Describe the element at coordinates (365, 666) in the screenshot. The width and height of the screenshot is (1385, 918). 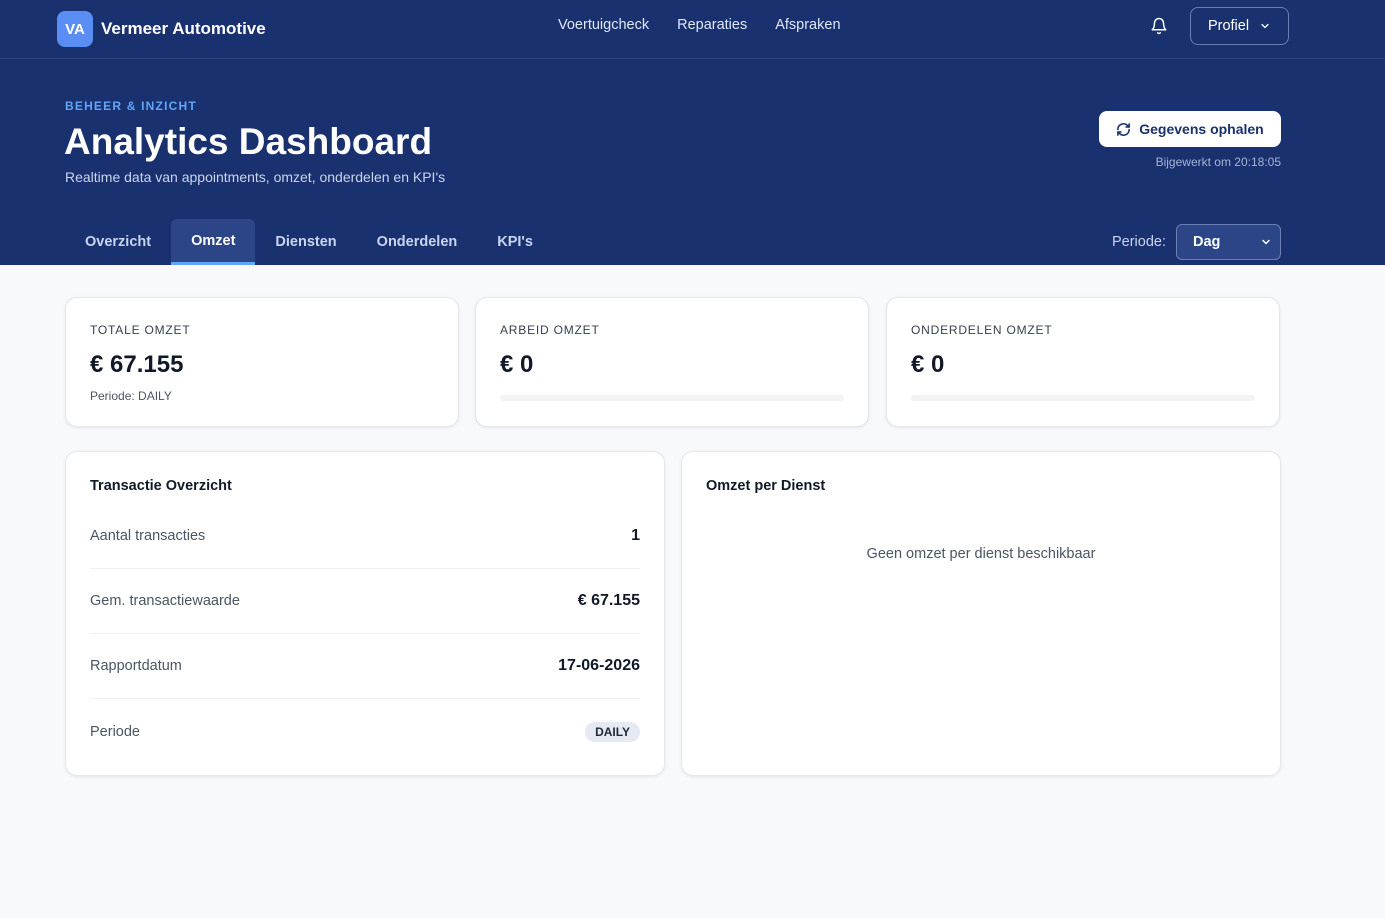
I see `list-item: Rapportdatum 17-06-2026` at that location.